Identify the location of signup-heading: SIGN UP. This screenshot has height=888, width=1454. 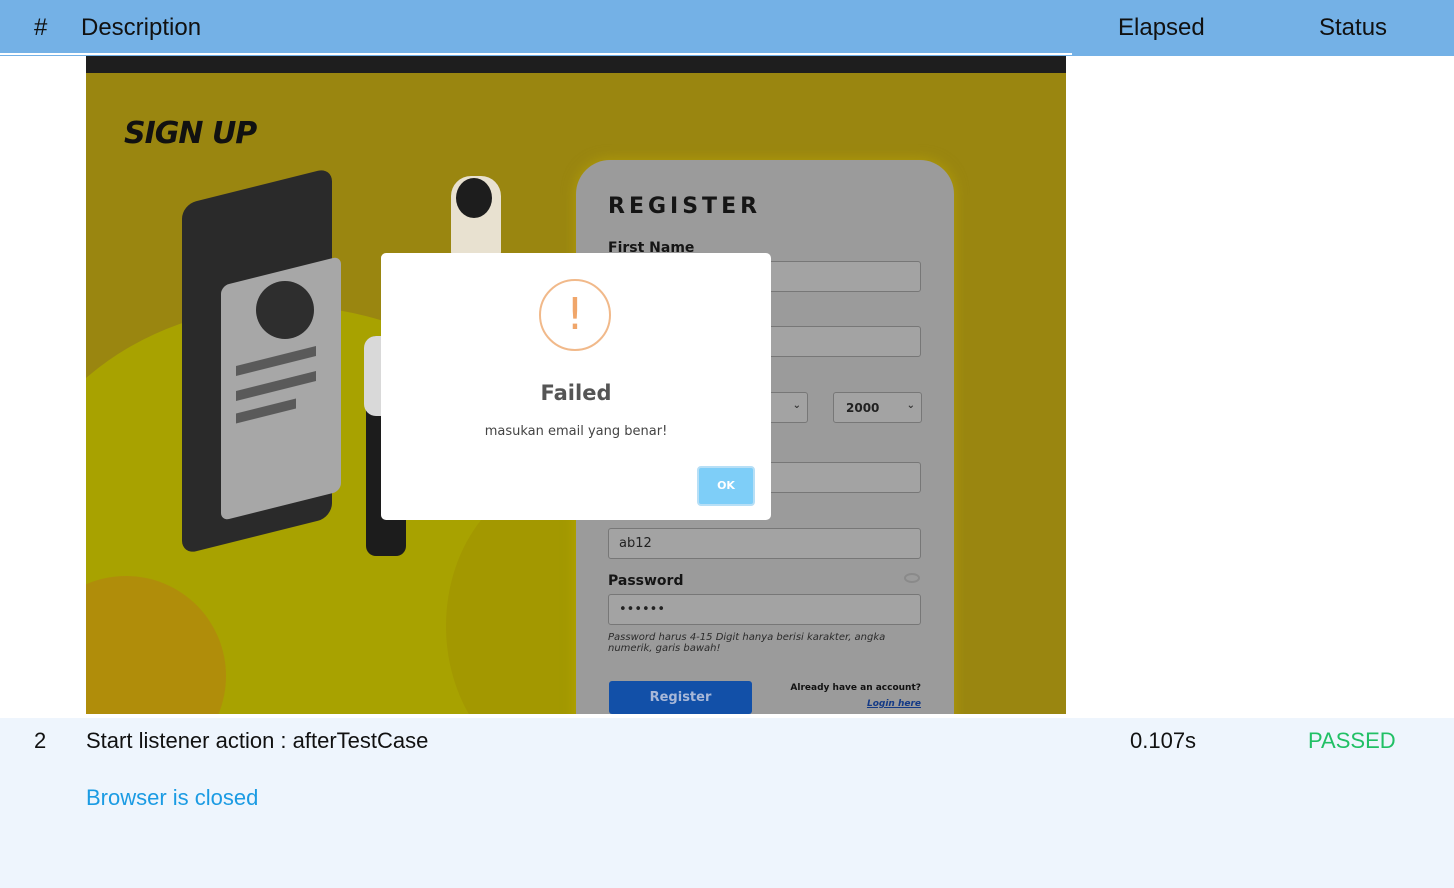
(190, 133).